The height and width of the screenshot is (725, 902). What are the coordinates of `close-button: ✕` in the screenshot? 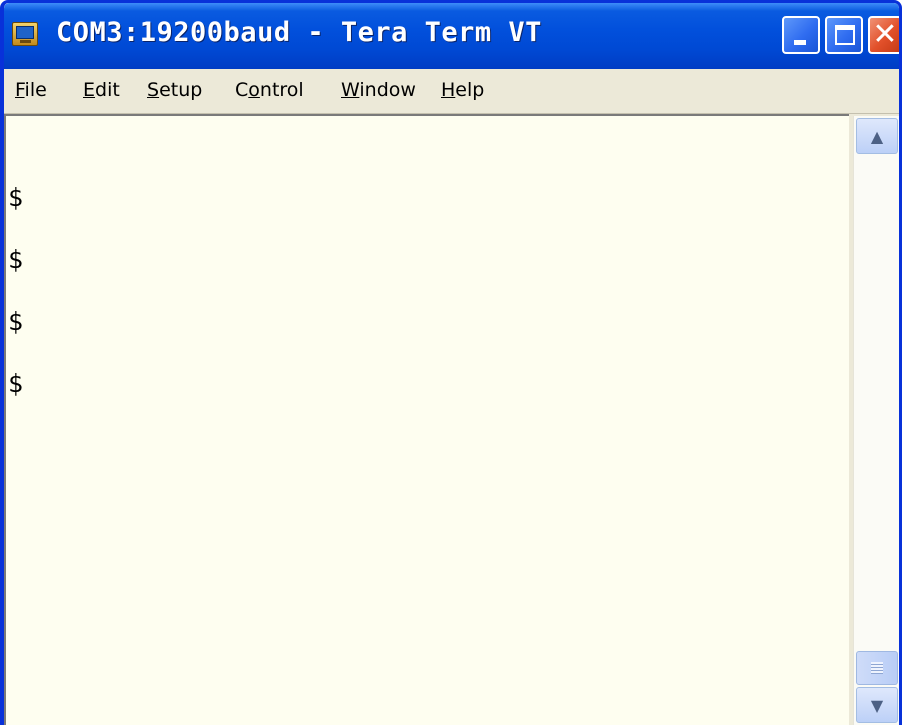 It's located at (883, 35).